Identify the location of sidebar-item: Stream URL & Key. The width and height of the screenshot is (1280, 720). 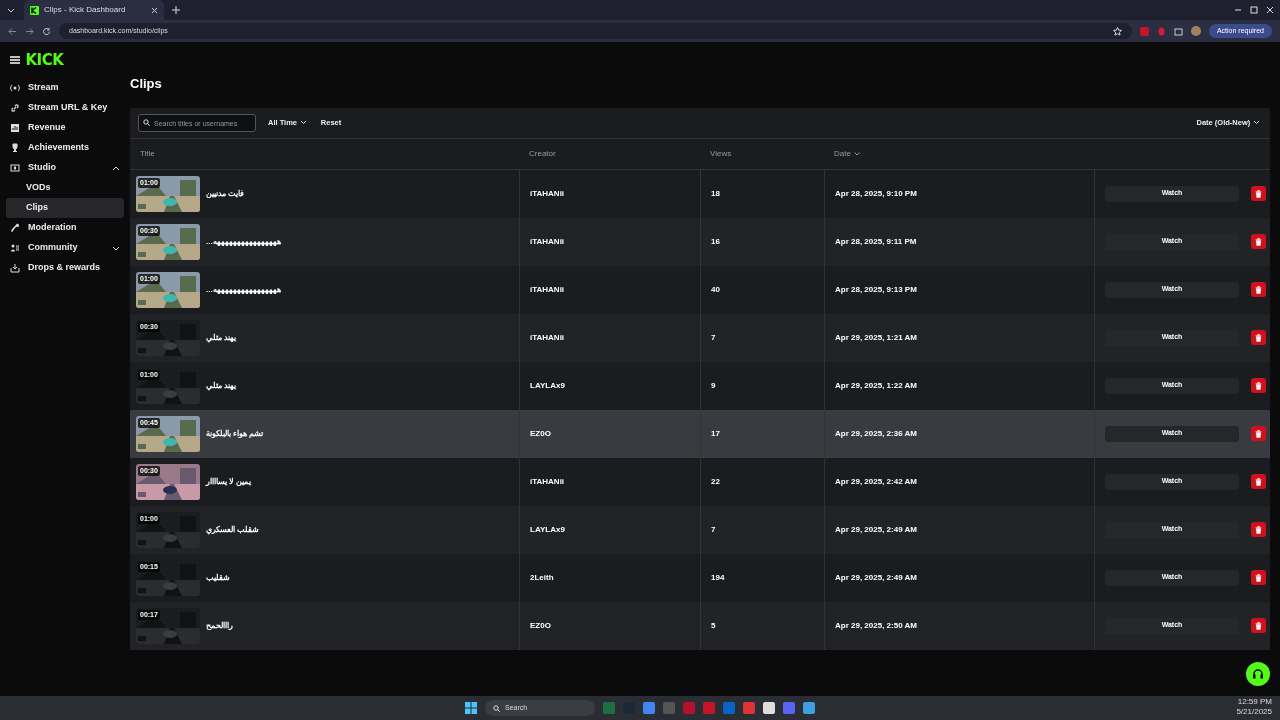
(65, 108).